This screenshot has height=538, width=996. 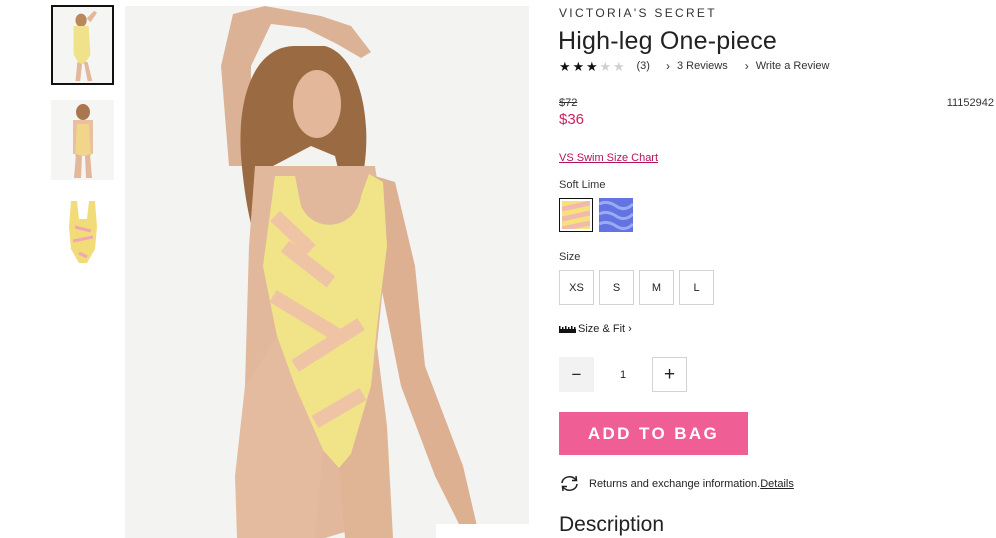 I want to click on product-sku: 11152942, so click(x=970, y=103).